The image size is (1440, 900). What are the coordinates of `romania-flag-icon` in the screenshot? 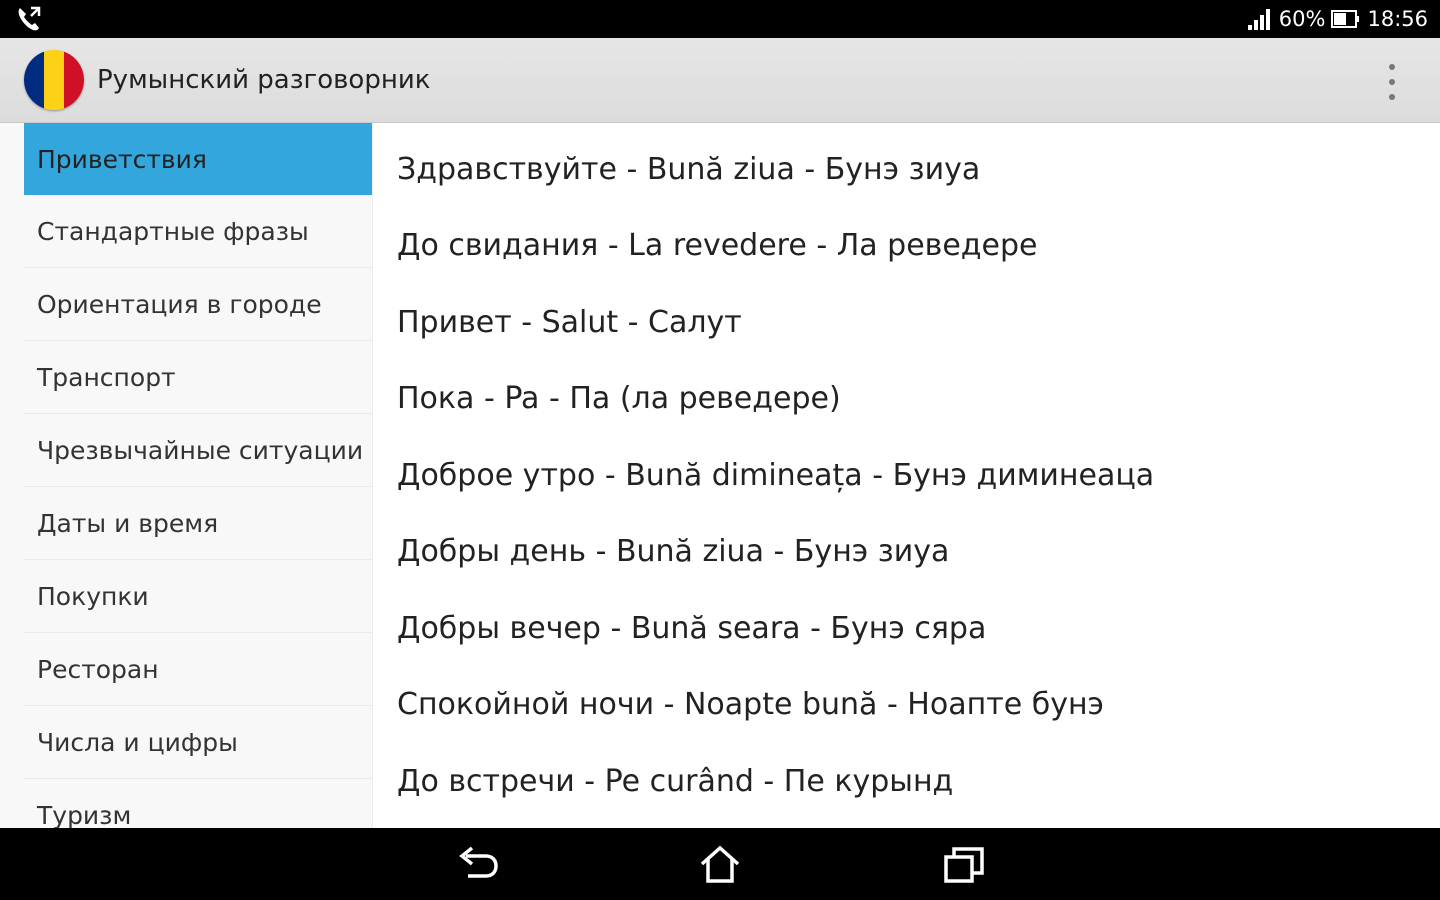 It's located at (54, 80).